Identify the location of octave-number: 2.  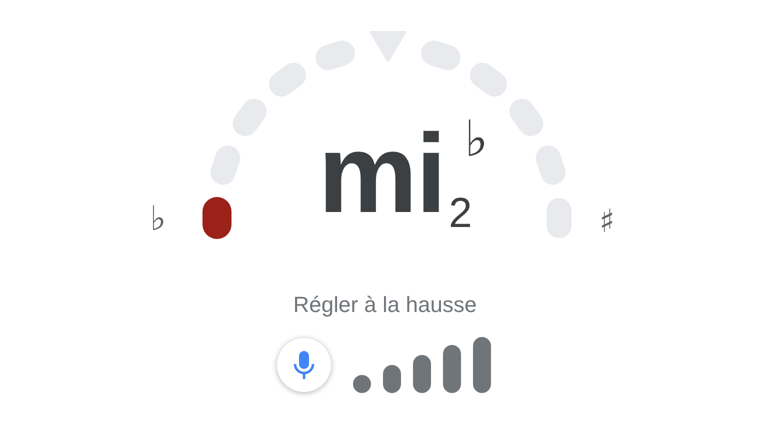
(461, 213).